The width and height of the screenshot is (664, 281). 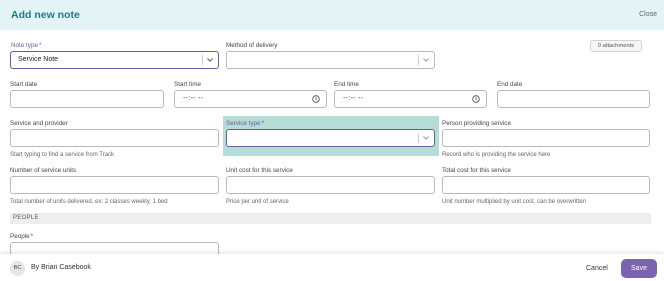 What do you see at coordinates (114, 138) in the screenshot?
I see `service-and-provider-input` at bounding box center [114, 138].